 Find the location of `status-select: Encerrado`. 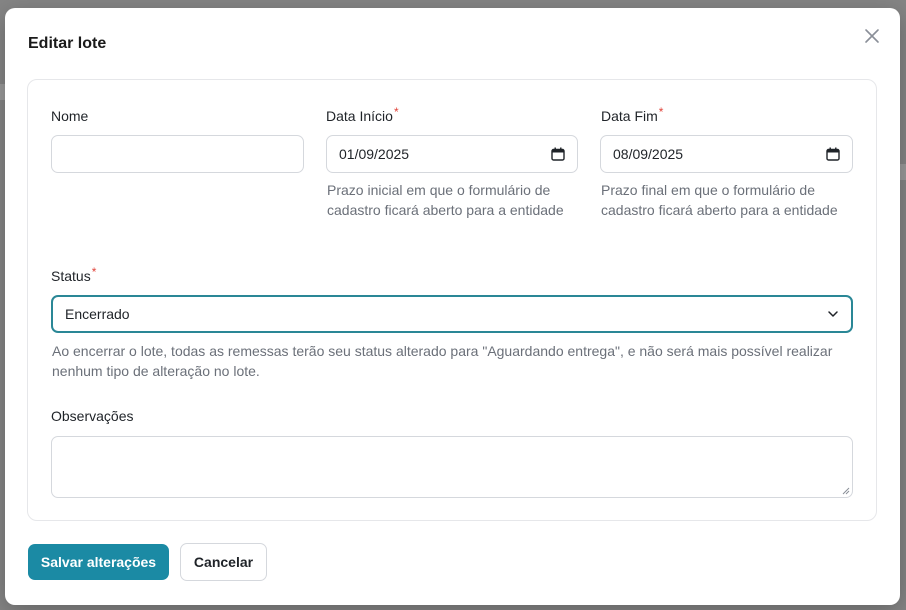

status-select: Encerrado is located at coordinates (452, 314).